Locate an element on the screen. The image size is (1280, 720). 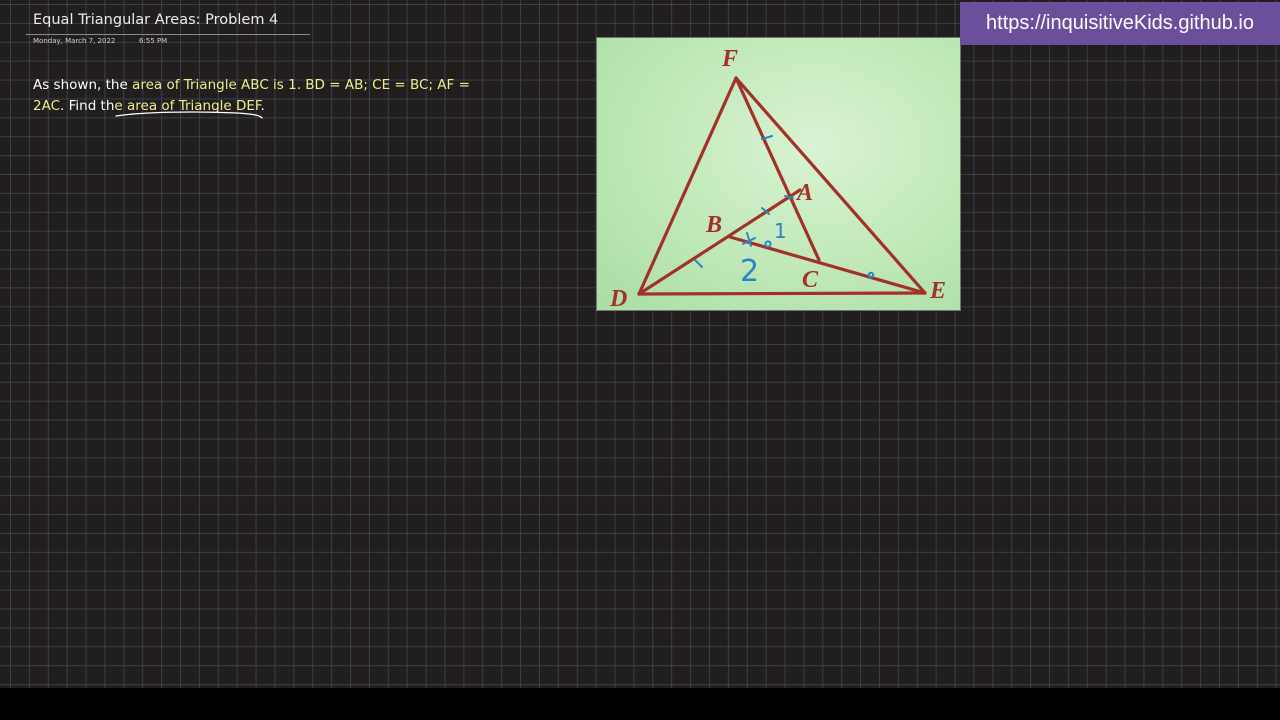
segment-be is located at coordinates (827, 265).